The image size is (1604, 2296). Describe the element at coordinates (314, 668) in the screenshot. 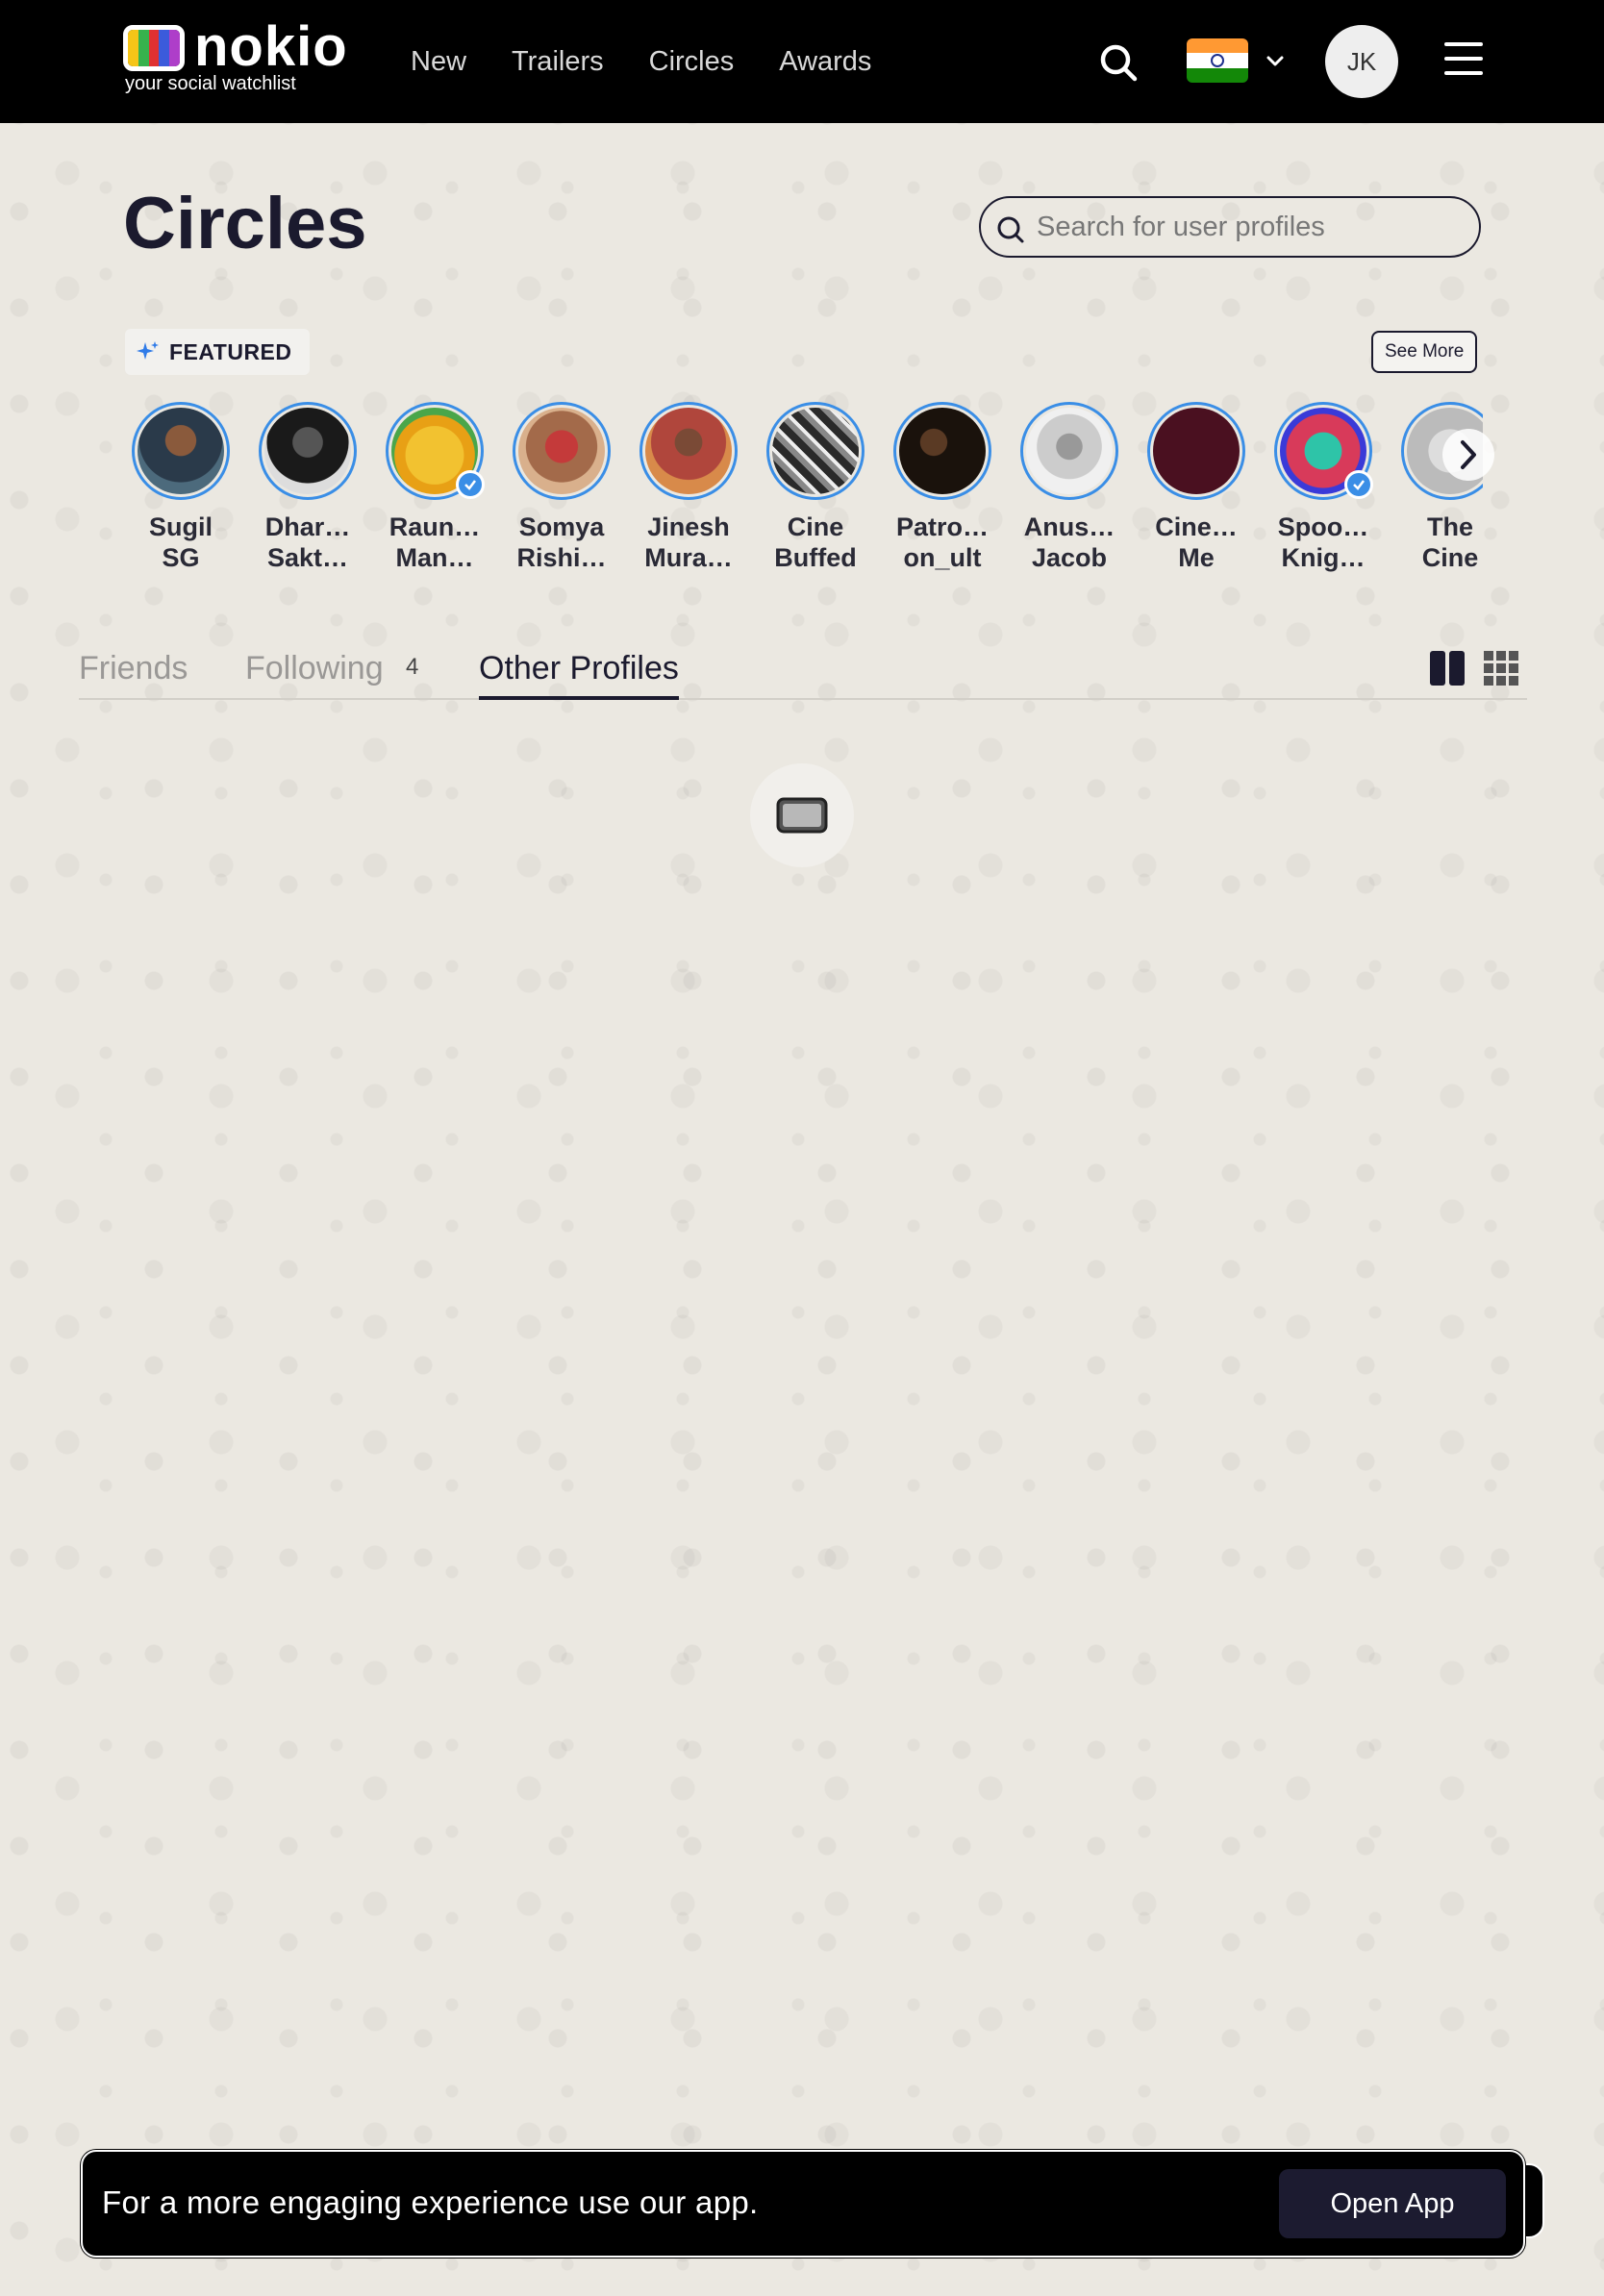

I see `tab-following: Following` at that location.